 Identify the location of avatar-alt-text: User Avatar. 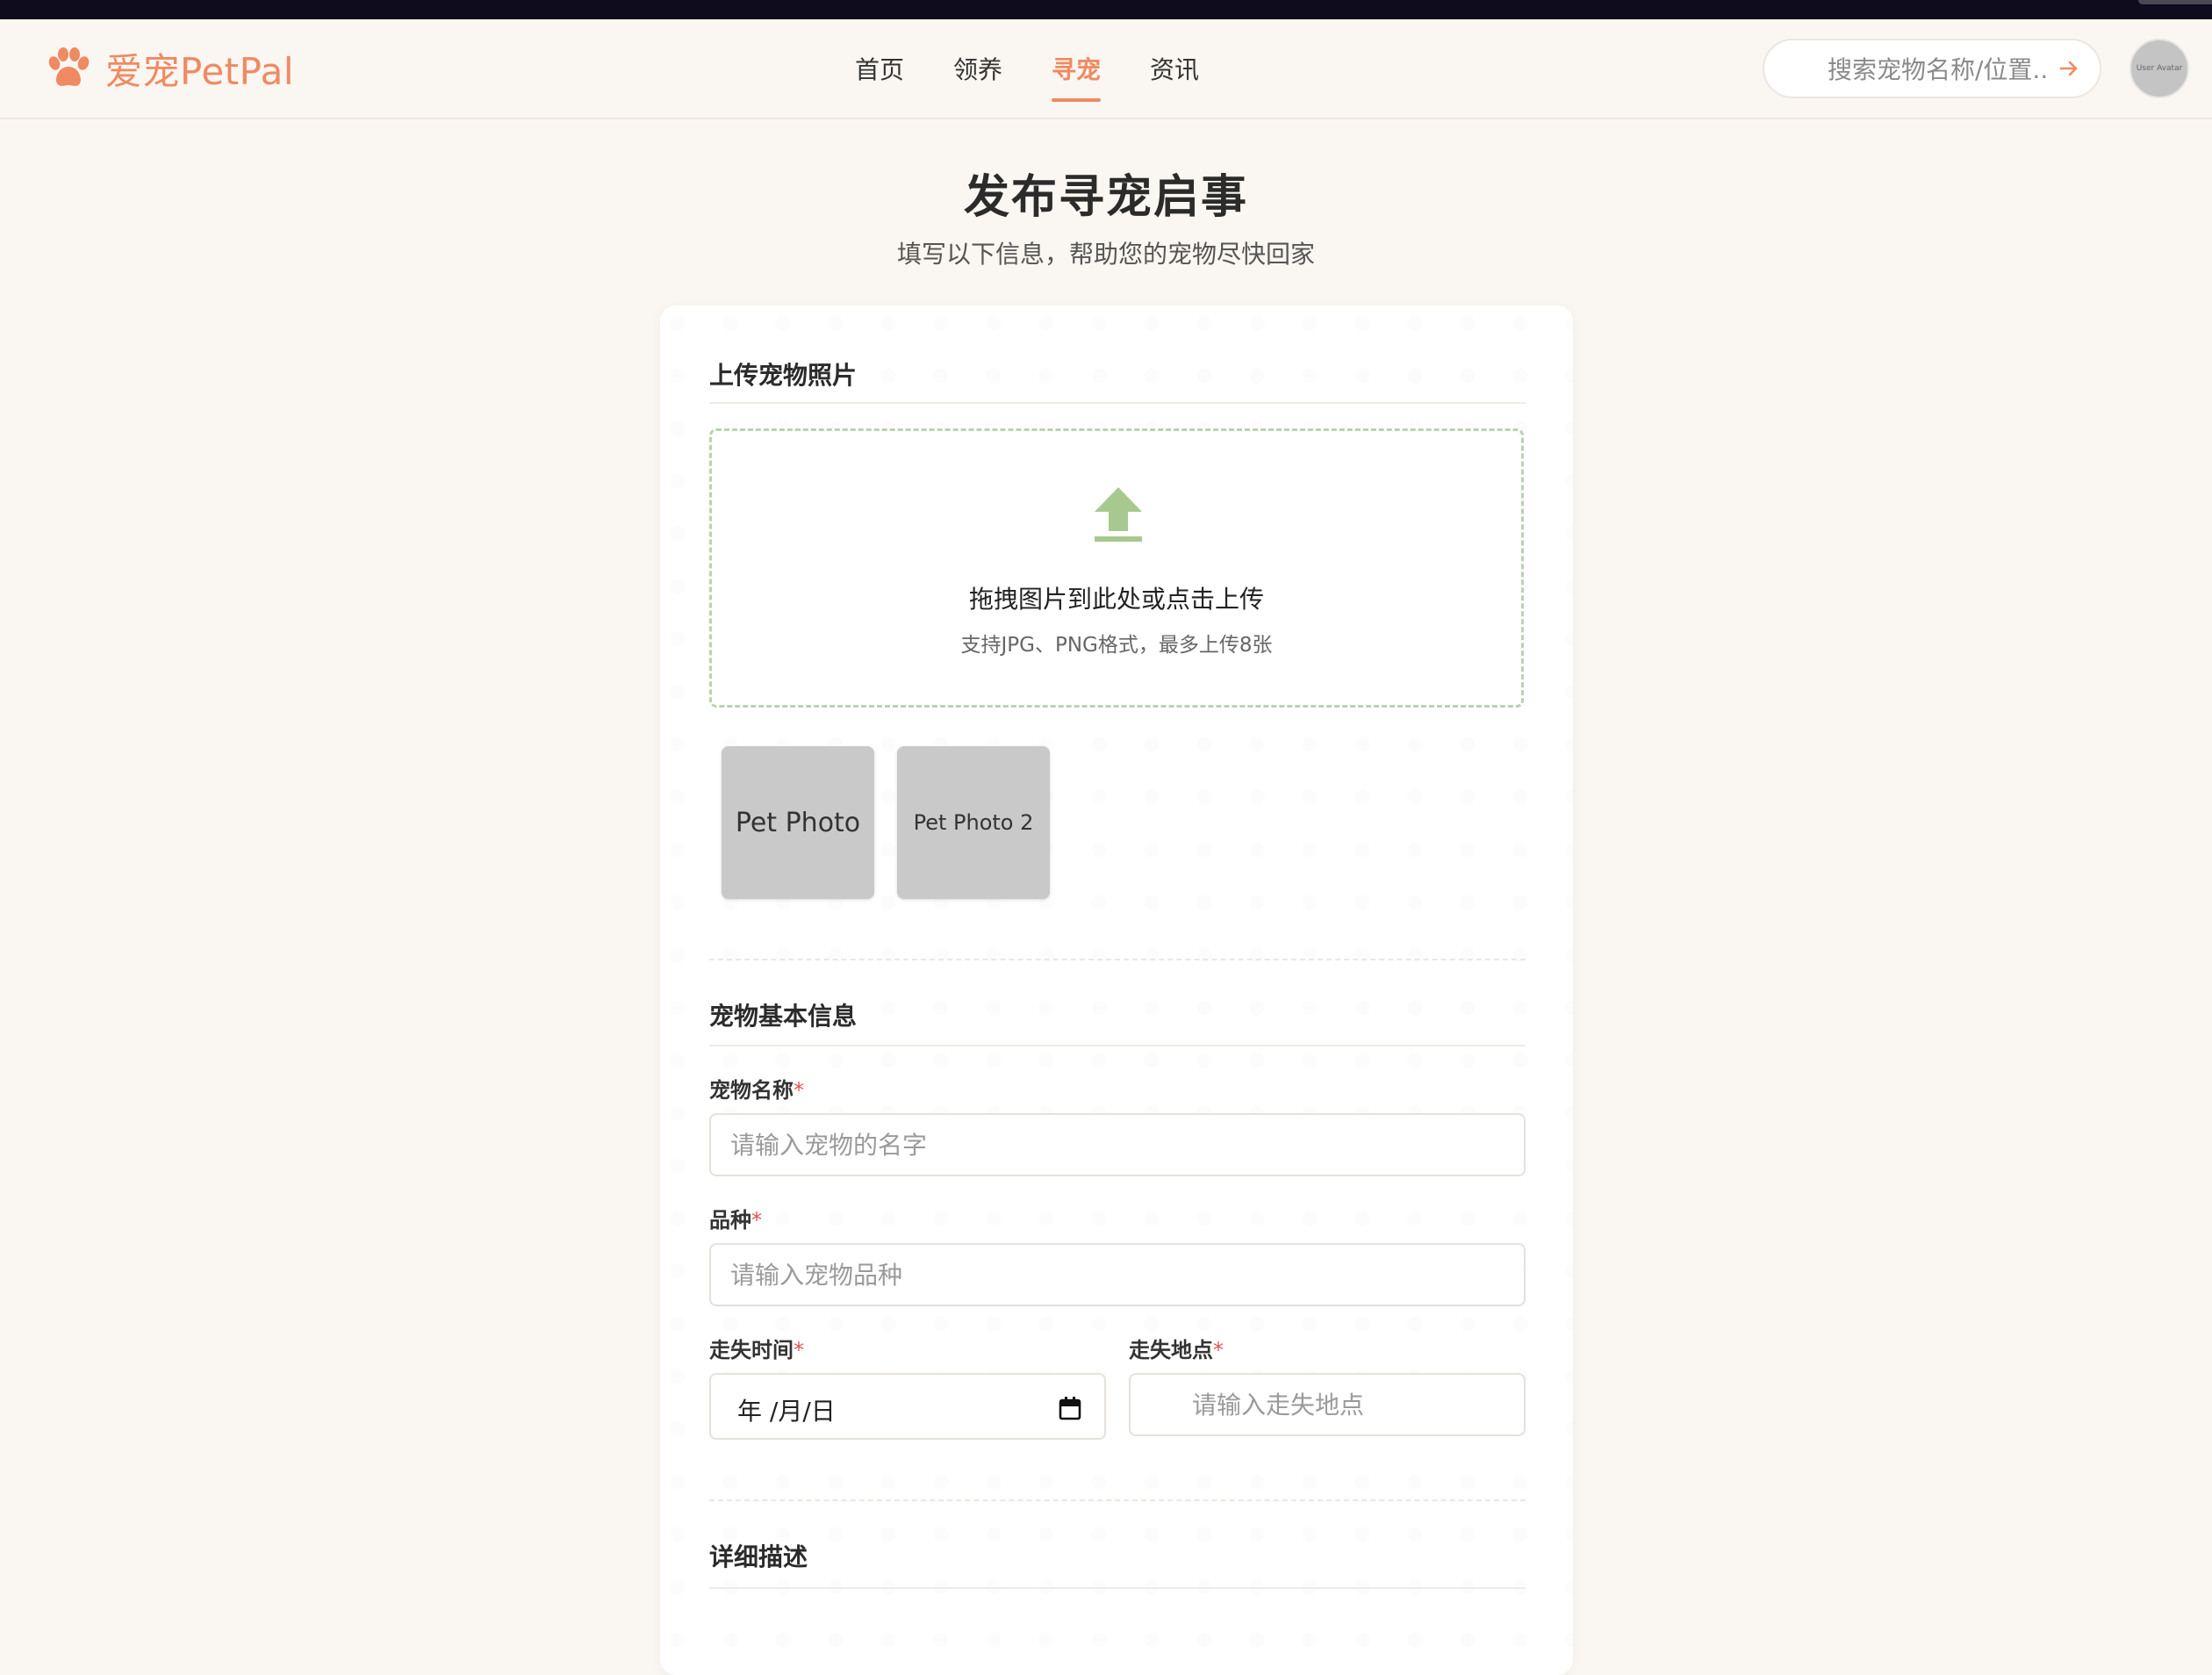
(2159, 68).